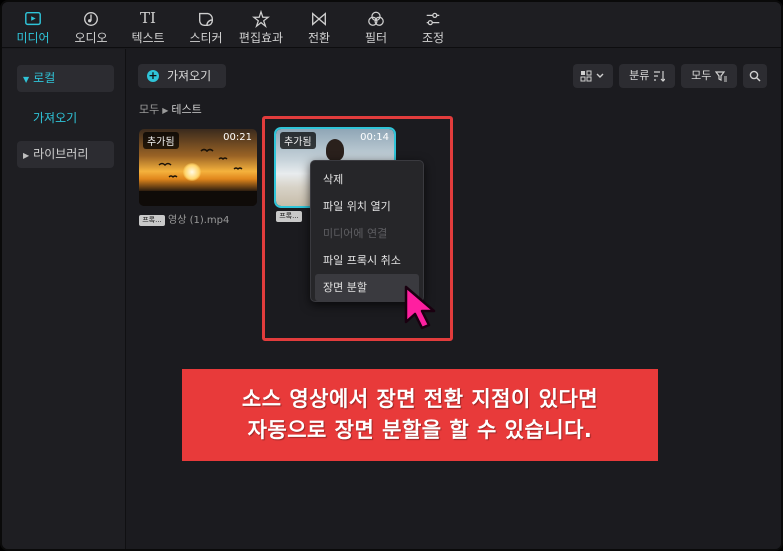 The width and height of the screenshot is (783, 551). I want to click on tab-filter: 필터, so click(376, 27).